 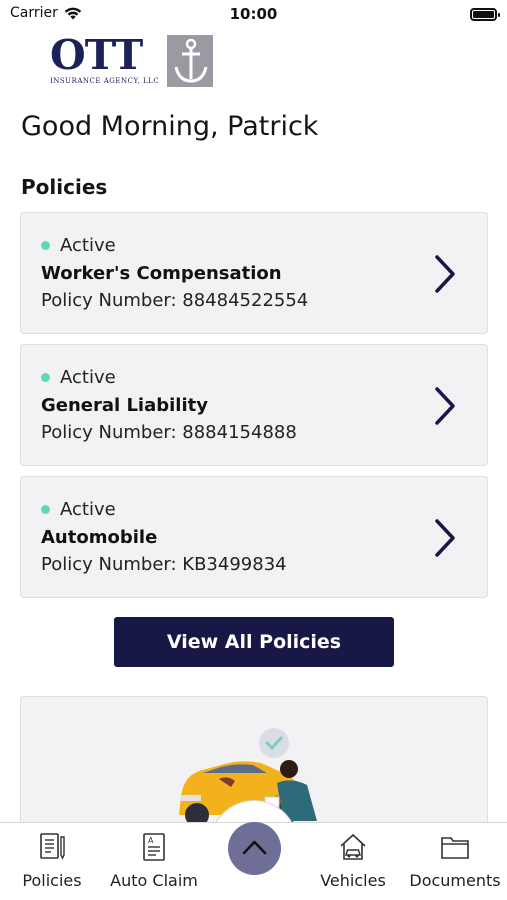 I want to click on expand-menu-button, so click(x=254, y=848).